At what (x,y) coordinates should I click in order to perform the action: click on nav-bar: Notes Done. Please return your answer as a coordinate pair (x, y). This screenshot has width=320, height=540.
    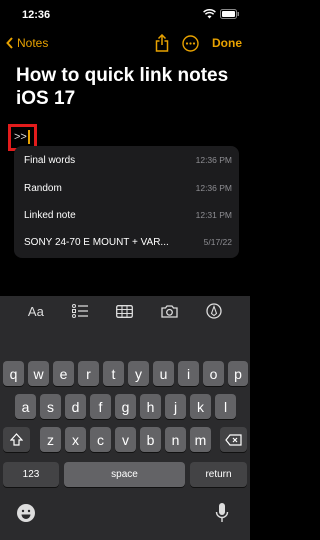
    Looking at the image, I should click on (125, 45).